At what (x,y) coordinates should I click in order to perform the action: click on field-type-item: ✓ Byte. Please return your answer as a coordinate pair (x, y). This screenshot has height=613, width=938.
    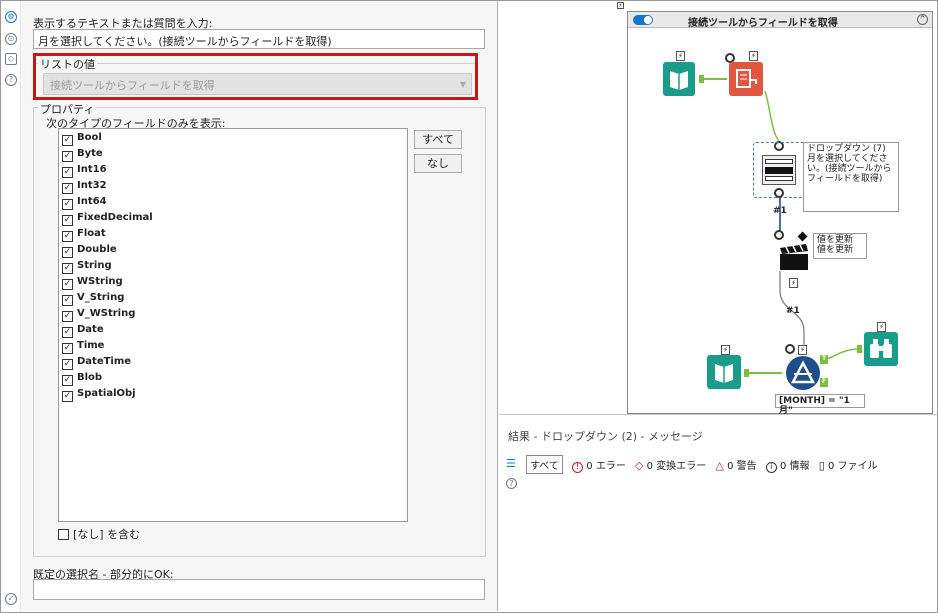
    Looking at the image, I should click on (82, 155).